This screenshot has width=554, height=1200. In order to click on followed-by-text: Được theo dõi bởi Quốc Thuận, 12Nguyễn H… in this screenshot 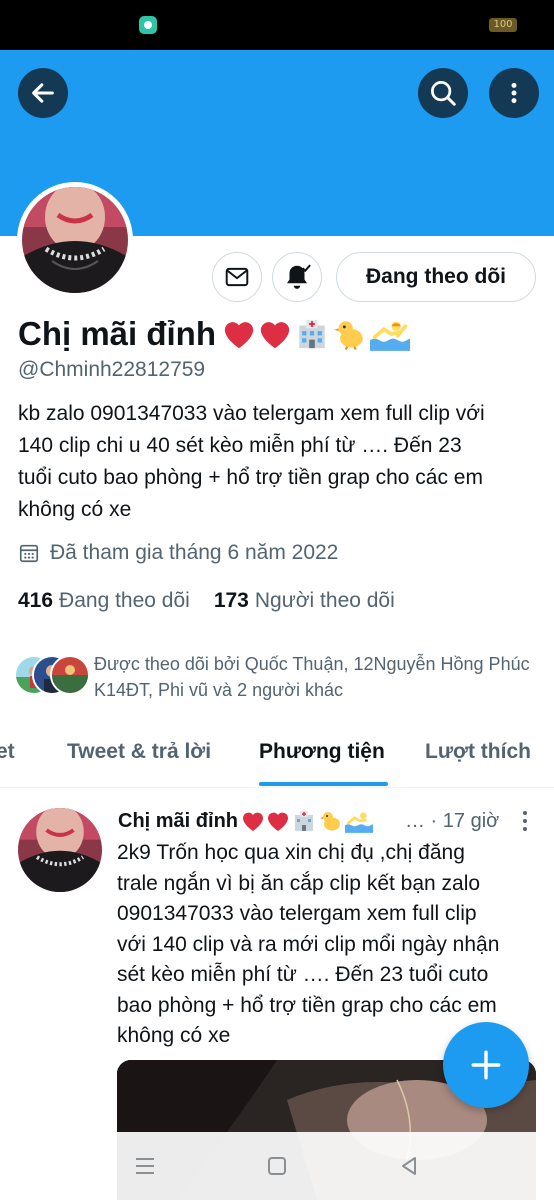, I will do `click(312, 677)`.